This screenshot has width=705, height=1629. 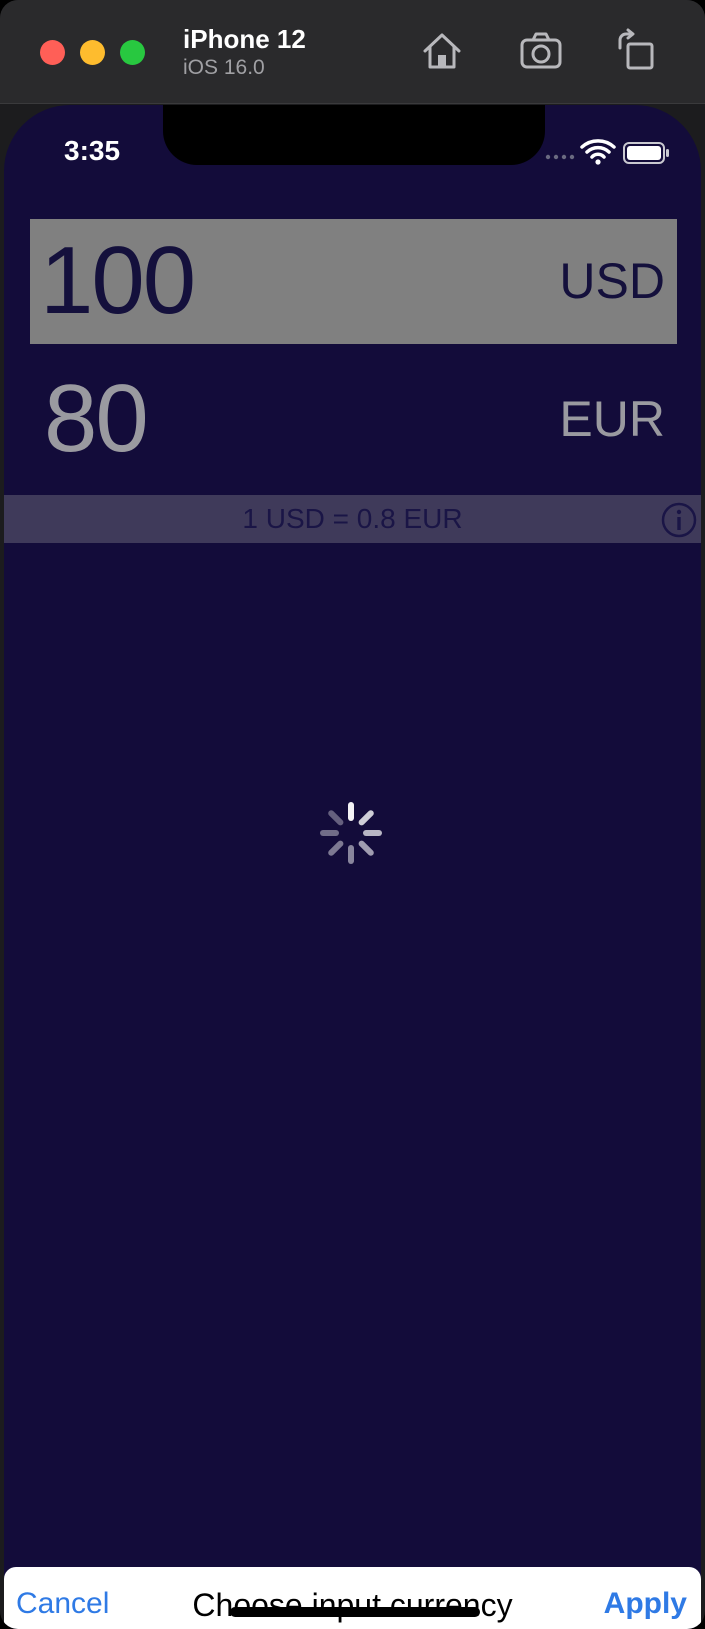 I want to click on exchange-rate-text: 1 USD = 0.8 EUR, so click(x=352, y=518).